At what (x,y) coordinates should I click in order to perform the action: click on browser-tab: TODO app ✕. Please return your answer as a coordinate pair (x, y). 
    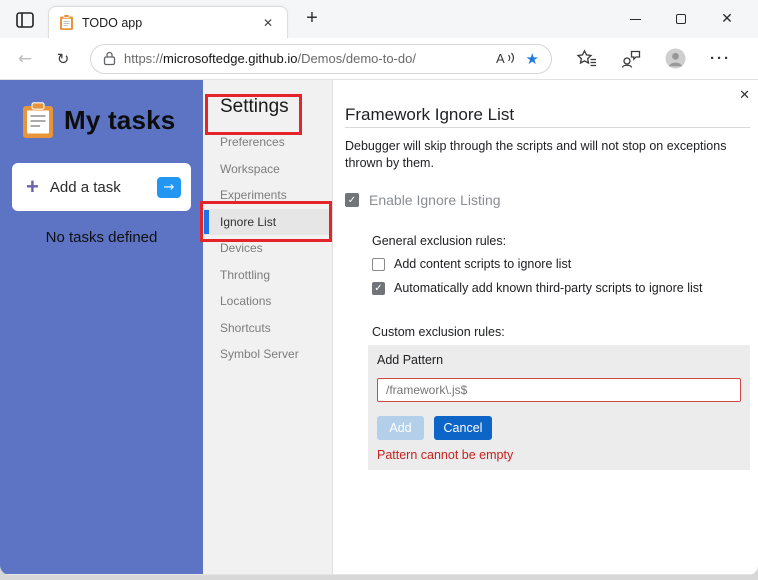
    Looking at the image, I should click on (168, 22).